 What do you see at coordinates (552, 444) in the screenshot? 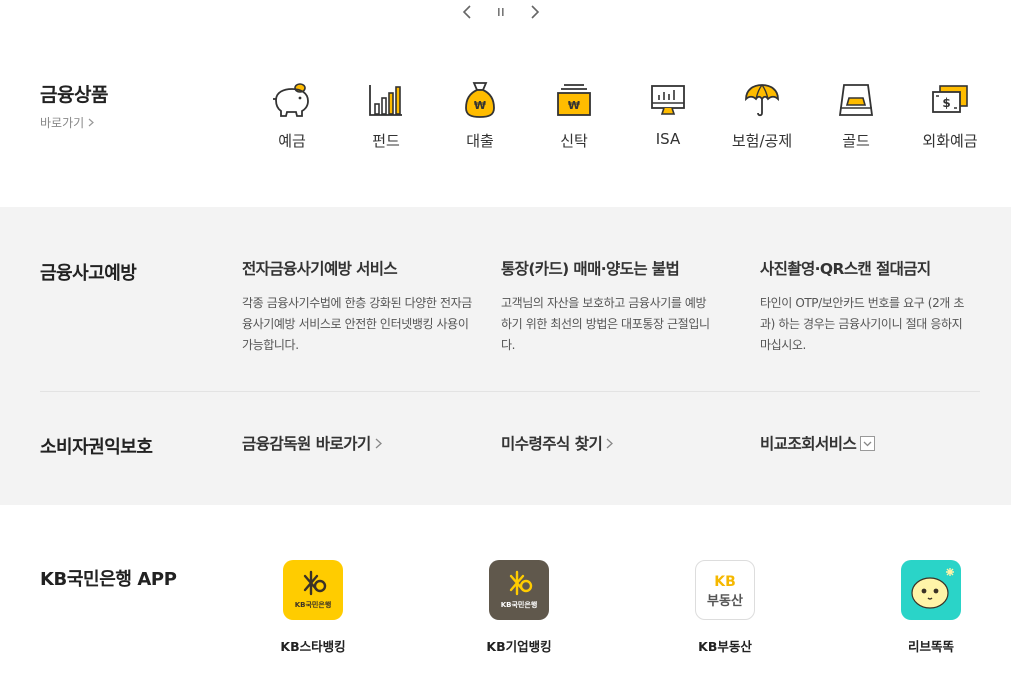
I see `link-label: 미수령주식 찾기` at bounding box center [552, 444].